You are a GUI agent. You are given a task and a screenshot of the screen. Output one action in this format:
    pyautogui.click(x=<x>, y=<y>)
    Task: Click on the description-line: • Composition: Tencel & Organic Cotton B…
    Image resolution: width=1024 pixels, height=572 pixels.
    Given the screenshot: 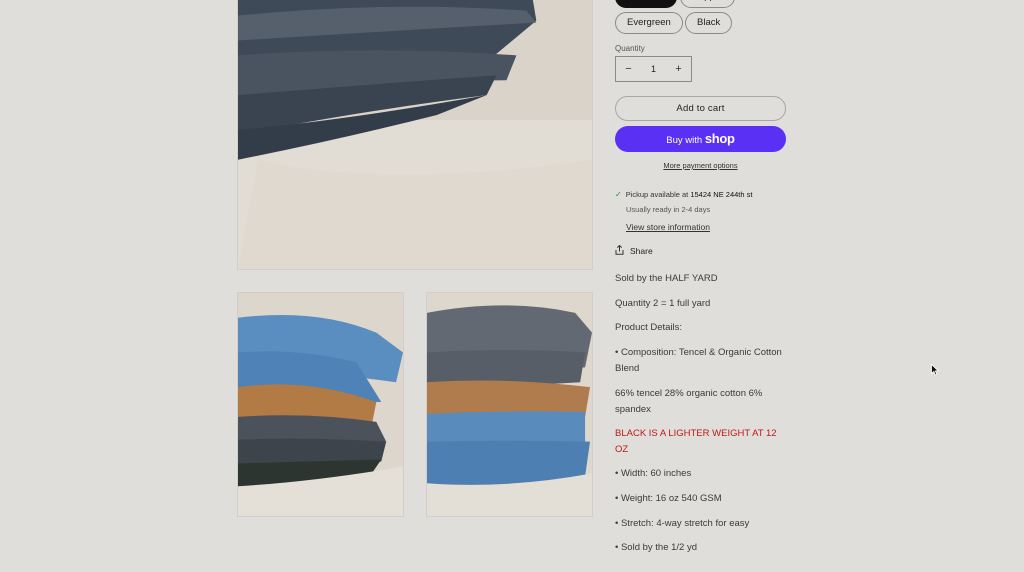 What is the action you would take?
    pyautogui.click(x=698, y=360)
    